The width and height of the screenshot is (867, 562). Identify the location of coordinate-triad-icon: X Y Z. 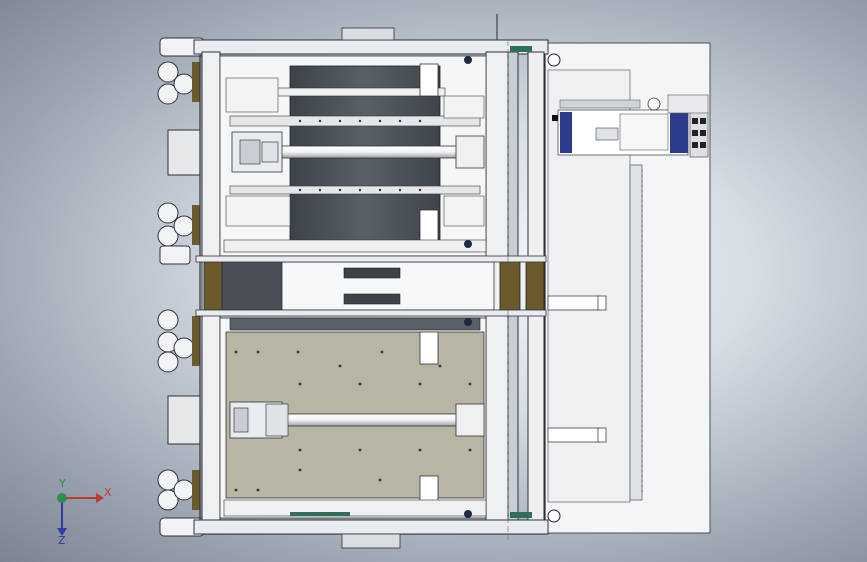
(84, 512).